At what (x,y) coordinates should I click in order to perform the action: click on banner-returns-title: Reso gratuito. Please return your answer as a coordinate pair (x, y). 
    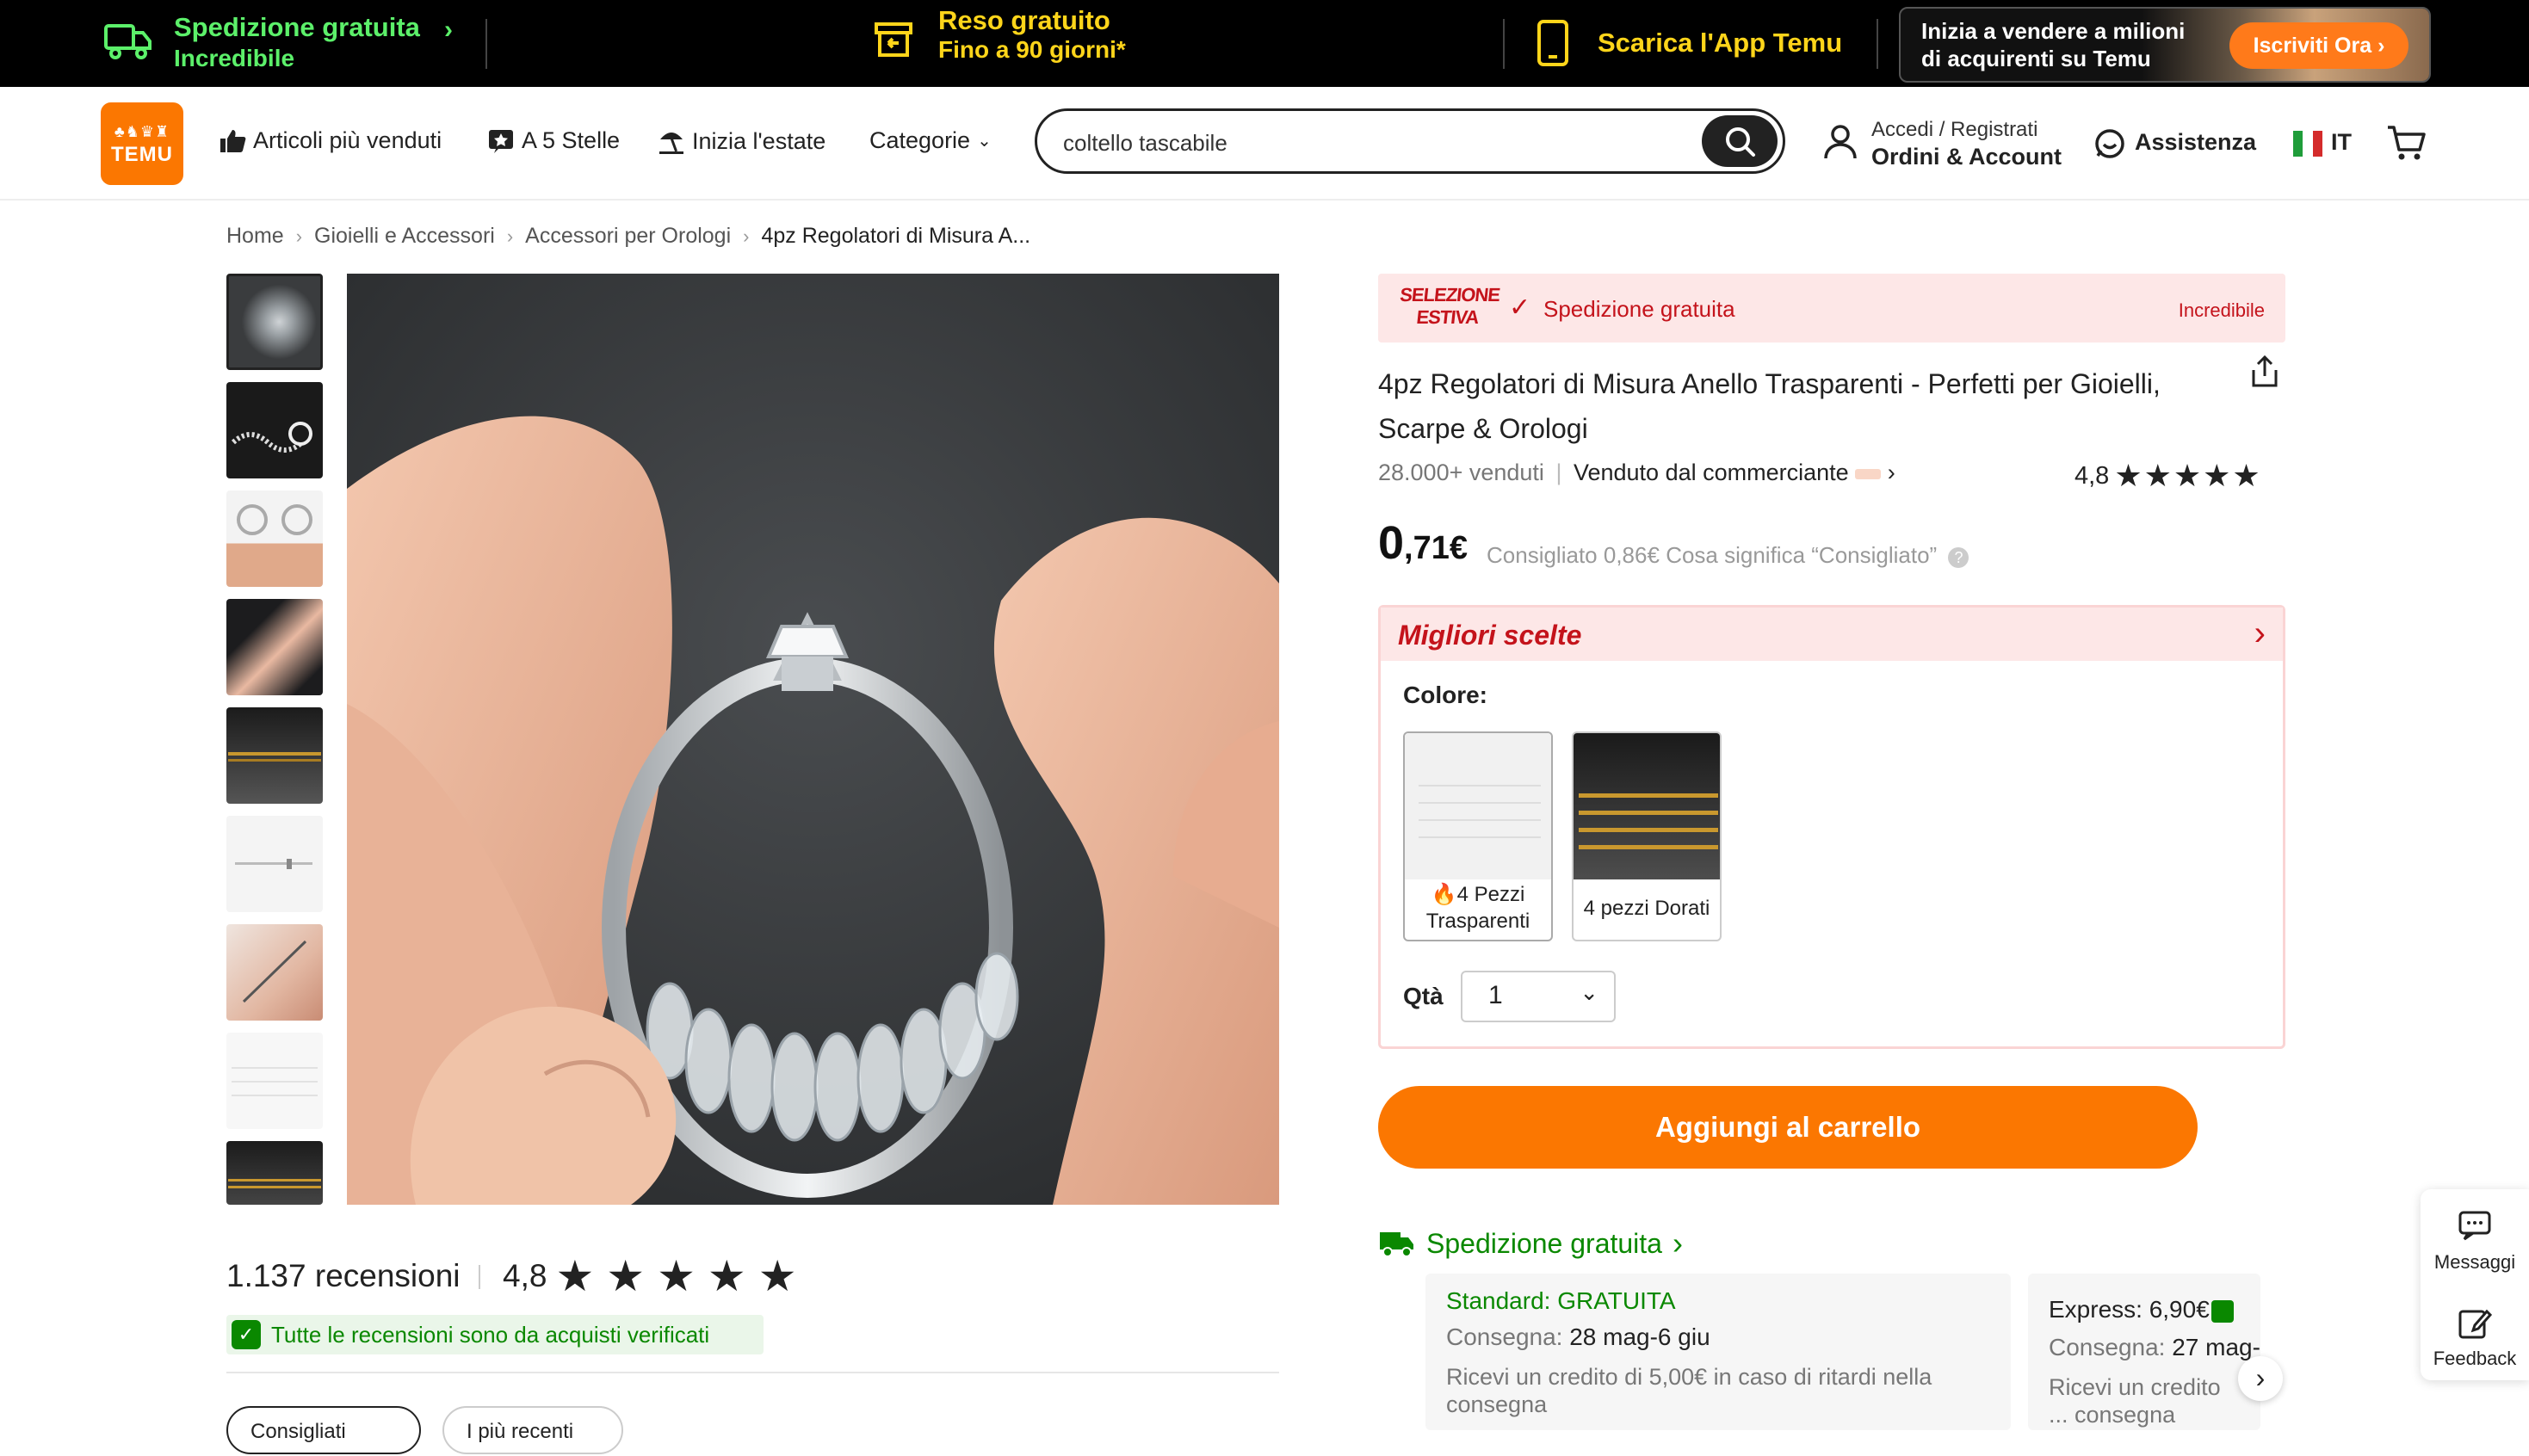
    Looking at the image, I should click on (1024, 21).